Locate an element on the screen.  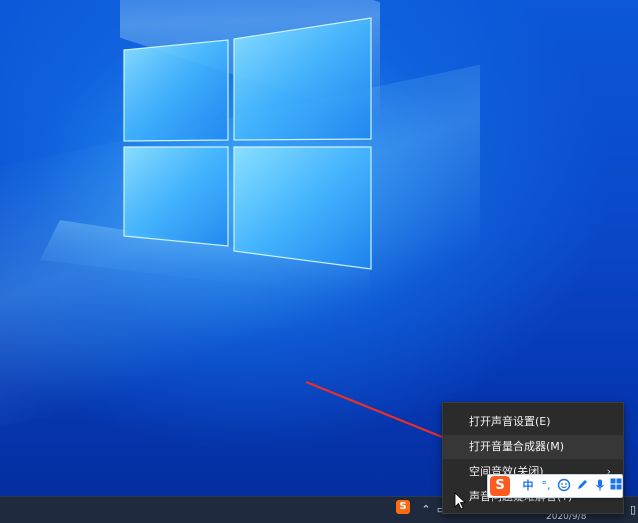
notification-icon: ▯ is located at coordinates (633, 510).